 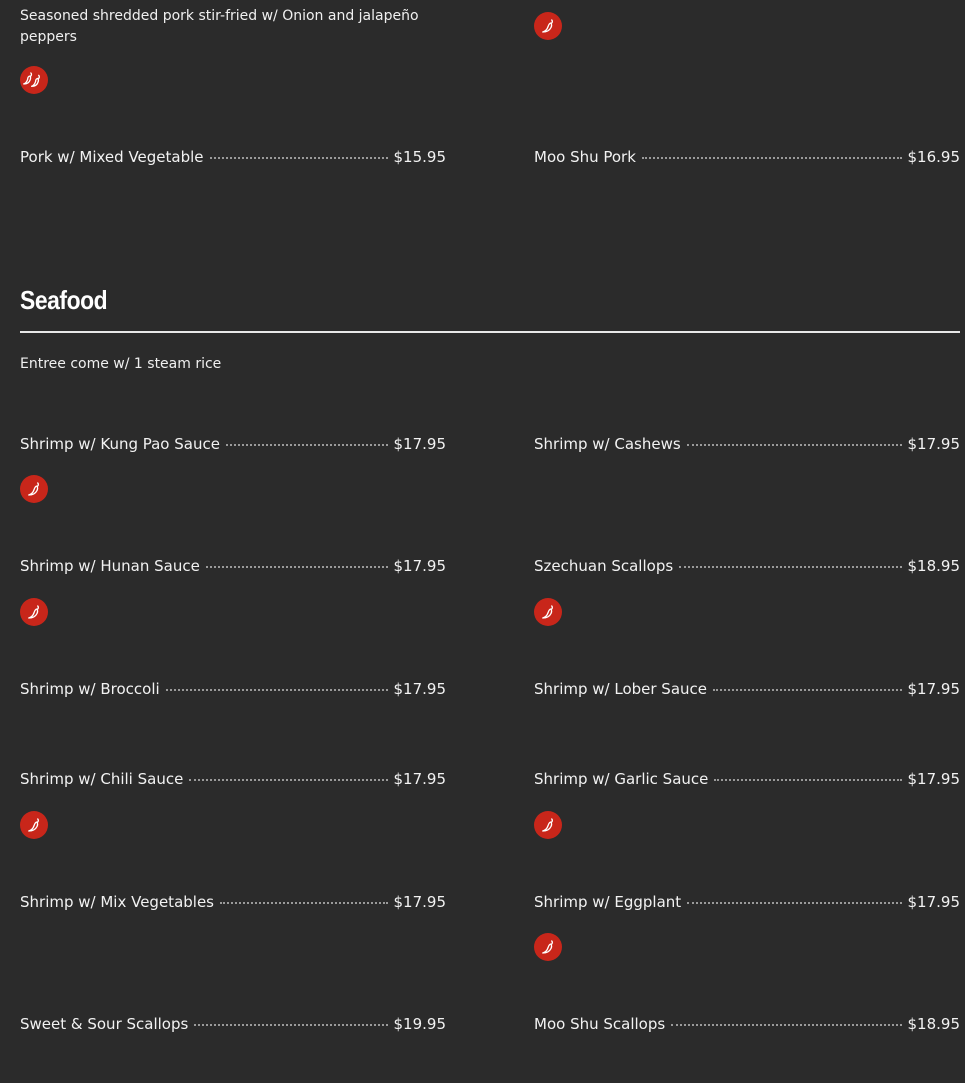 I want to click on menu-item: Sweet & Sour Scallops $19.95, so click(x=233, y=1026).